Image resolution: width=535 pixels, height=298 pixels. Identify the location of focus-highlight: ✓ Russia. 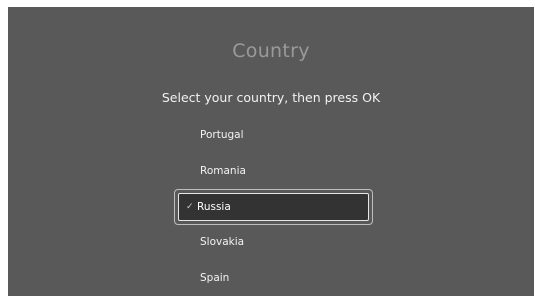
(273, 207).